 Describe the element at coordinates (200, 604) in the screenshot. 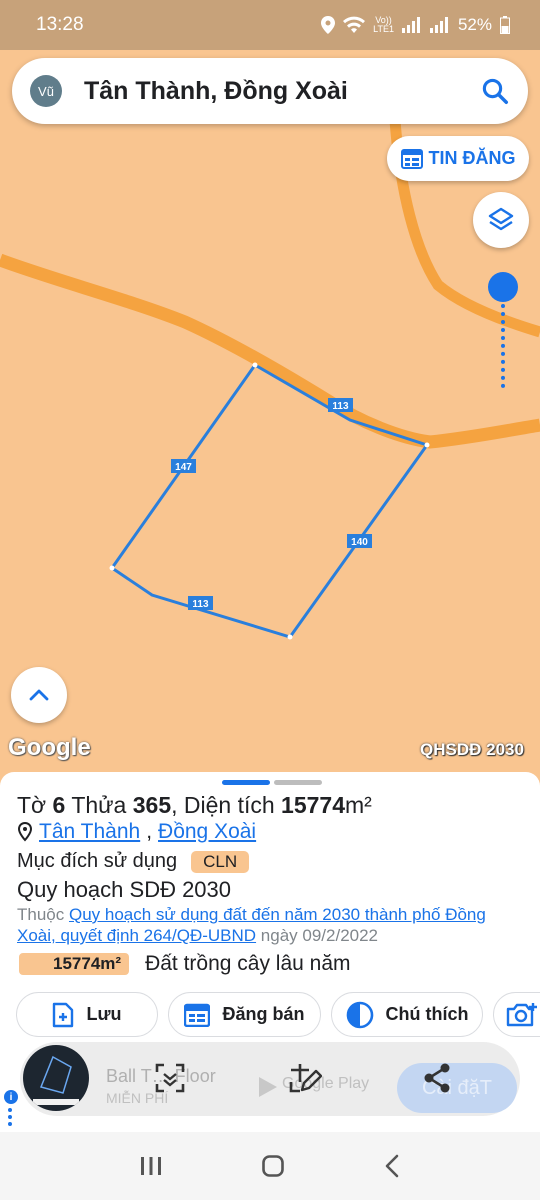

I see `edge-label-bottom: 113` at that location.